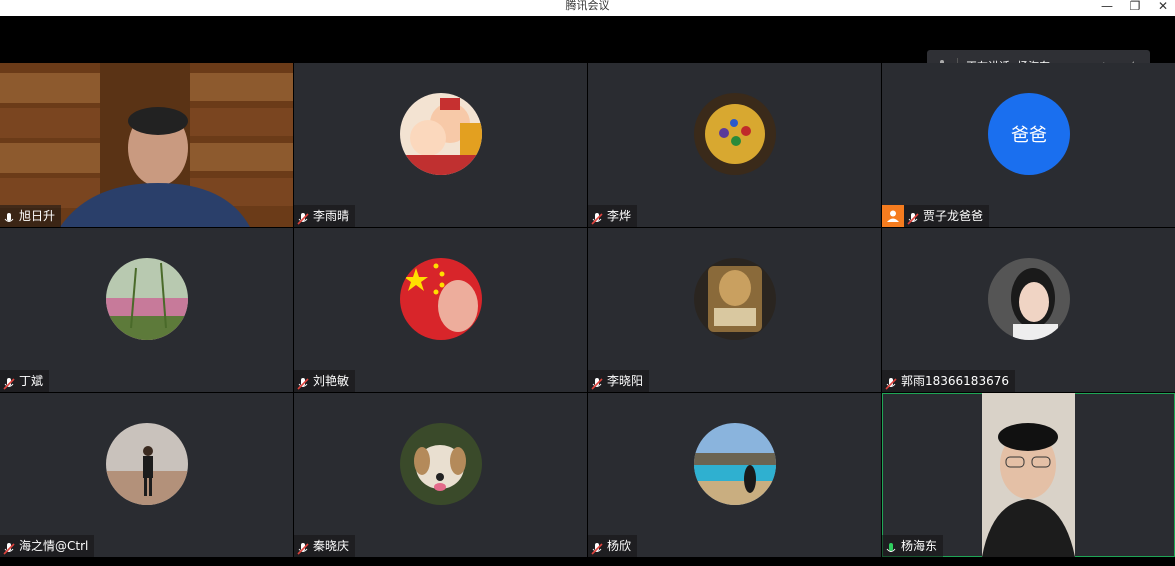 The image size is (1175, 566). I want to click on dog-avatar, so click(441, 464).